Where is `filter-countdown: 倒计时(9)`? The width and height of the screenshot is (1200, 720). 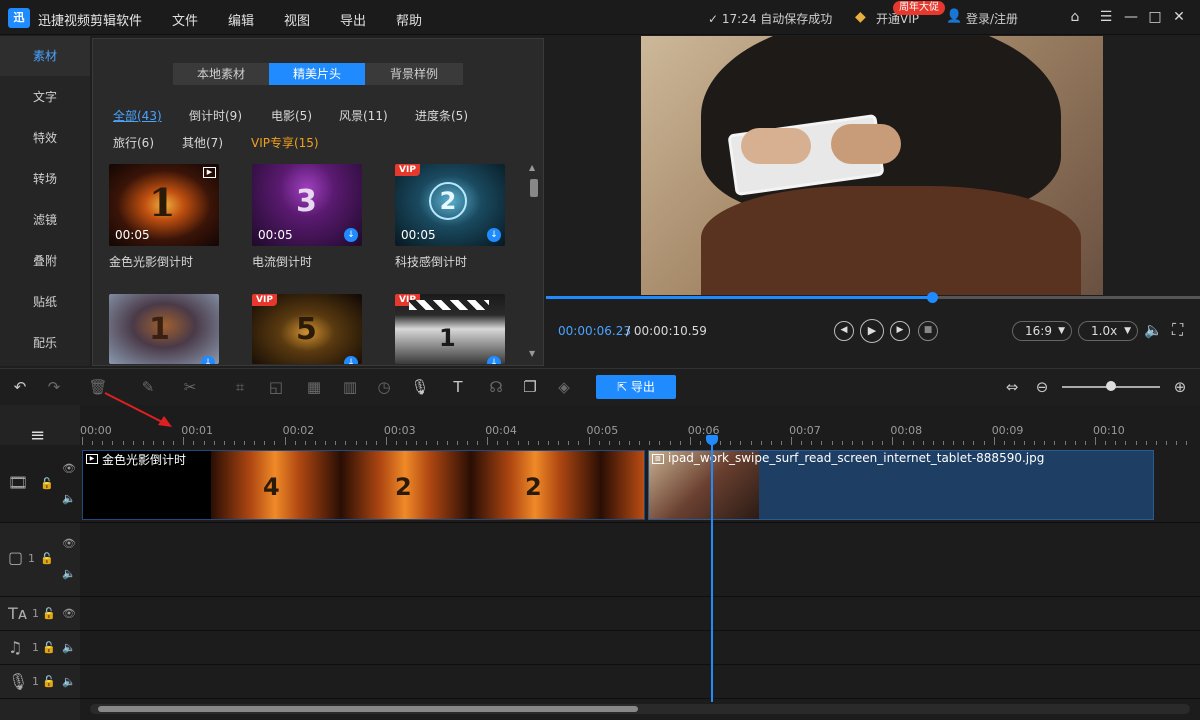
filter-countdown: 倒计时(9) is located at coordinates (215, 115).